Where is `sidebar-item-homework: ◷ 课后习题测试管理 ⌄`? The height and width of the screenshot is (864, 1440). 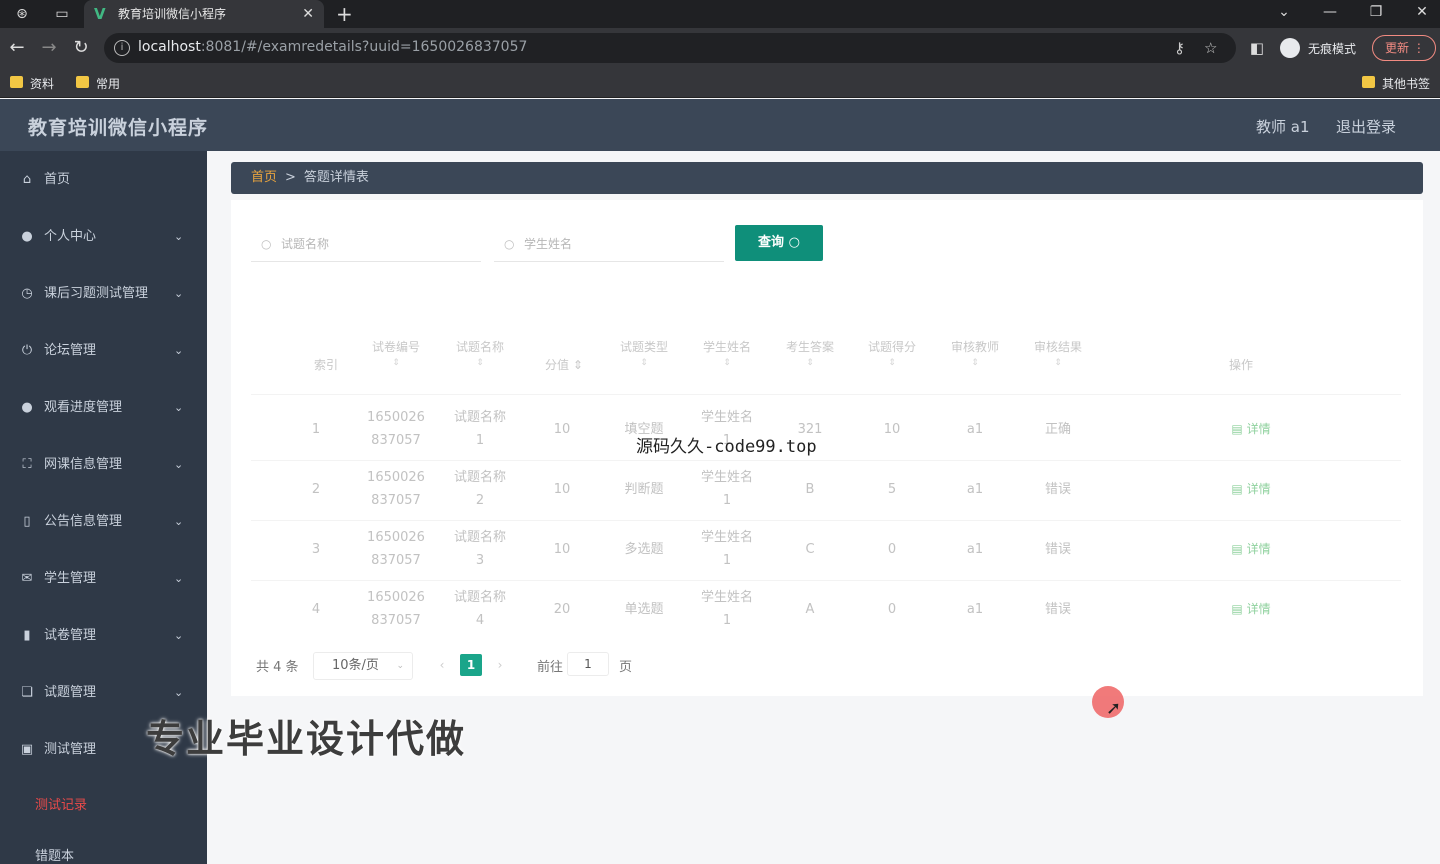
sidebar-item-homework: ◷ 课后习题测试管理 ⌄ is located at coordinates (103, 294).